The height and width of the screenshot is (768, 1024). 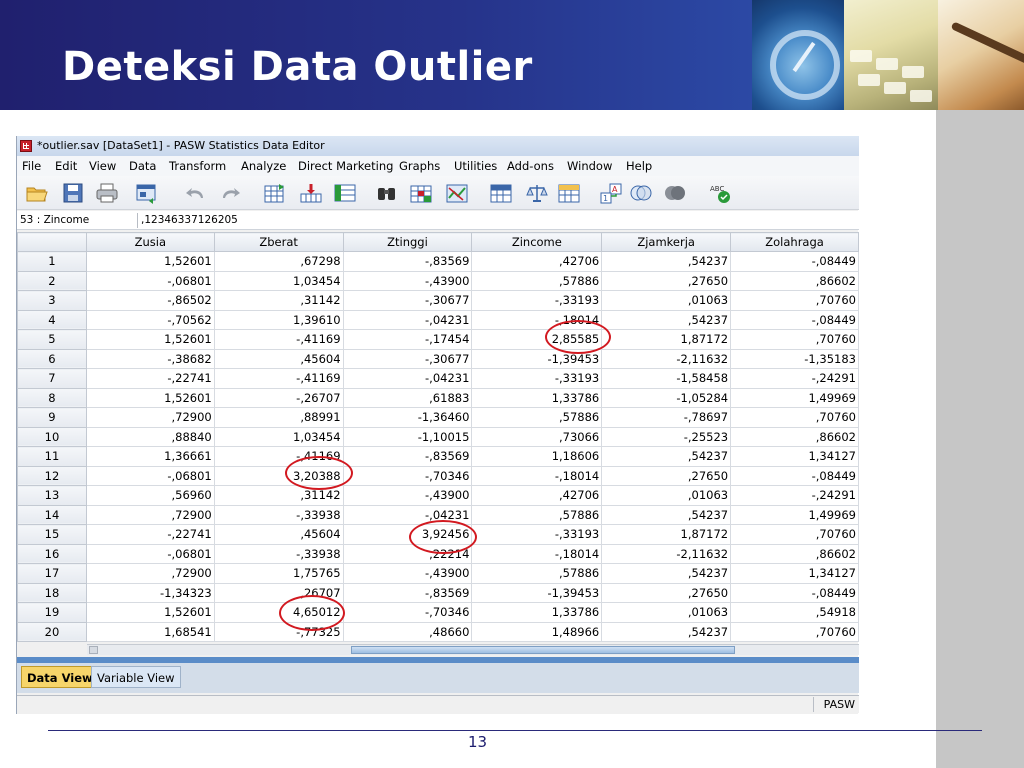 I want to click on open-folder-icon, so click(x=37, y=193).